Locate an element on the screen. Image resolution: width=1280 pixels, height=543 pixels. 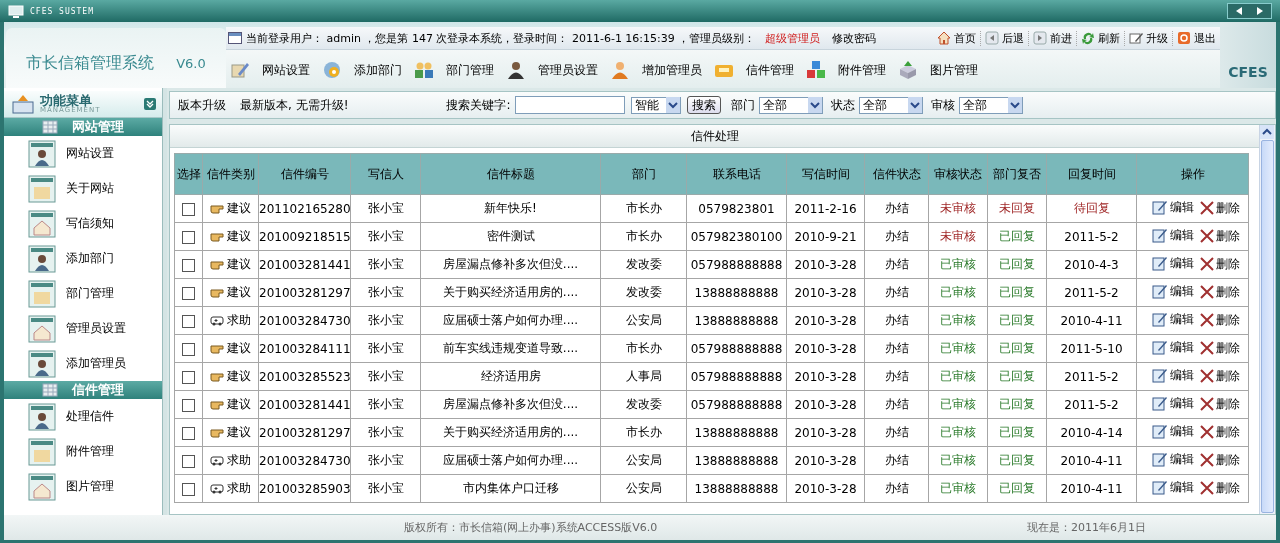
category-label: 求助 is located at coordinates (230, 320).